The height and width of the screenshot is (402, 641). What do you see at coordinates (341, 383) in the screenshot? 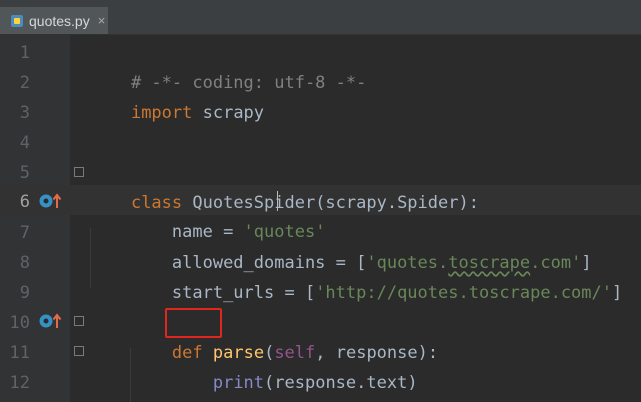
I see `call-args-token: (response.text)` at bounding box center [341, 383].